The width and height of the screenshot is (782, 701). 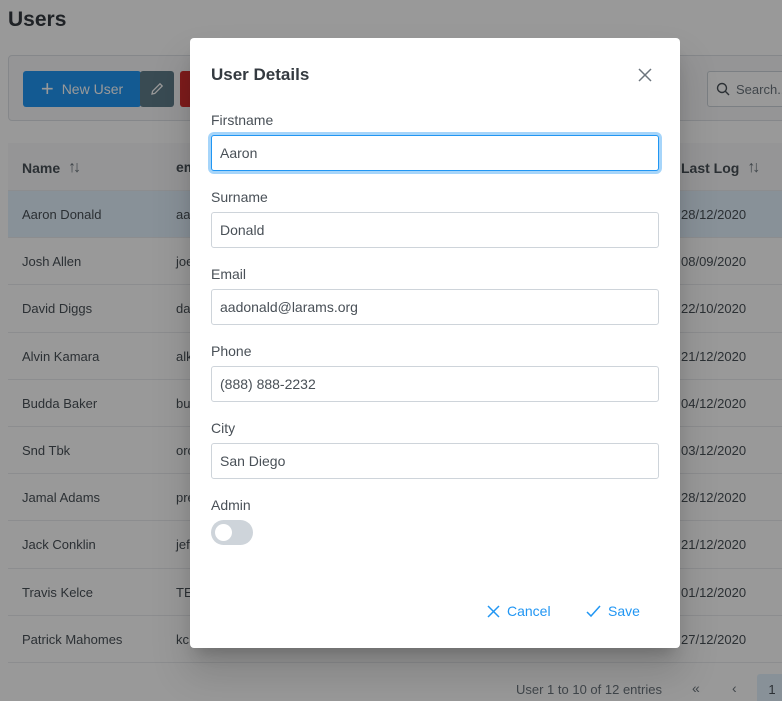 I want to click on admin-toggle, so click(x=232, y=532).